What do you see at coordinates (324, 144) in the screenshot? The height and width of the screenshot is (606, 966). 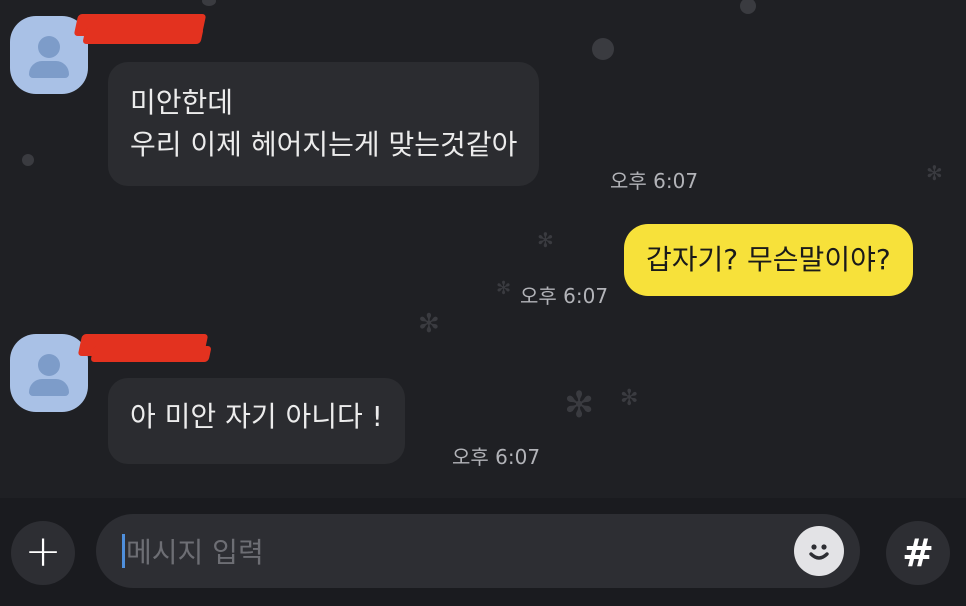 I see `message-line: 우리 이제 헤어지는게 맞는것같아` at bounding box center [324, 144].